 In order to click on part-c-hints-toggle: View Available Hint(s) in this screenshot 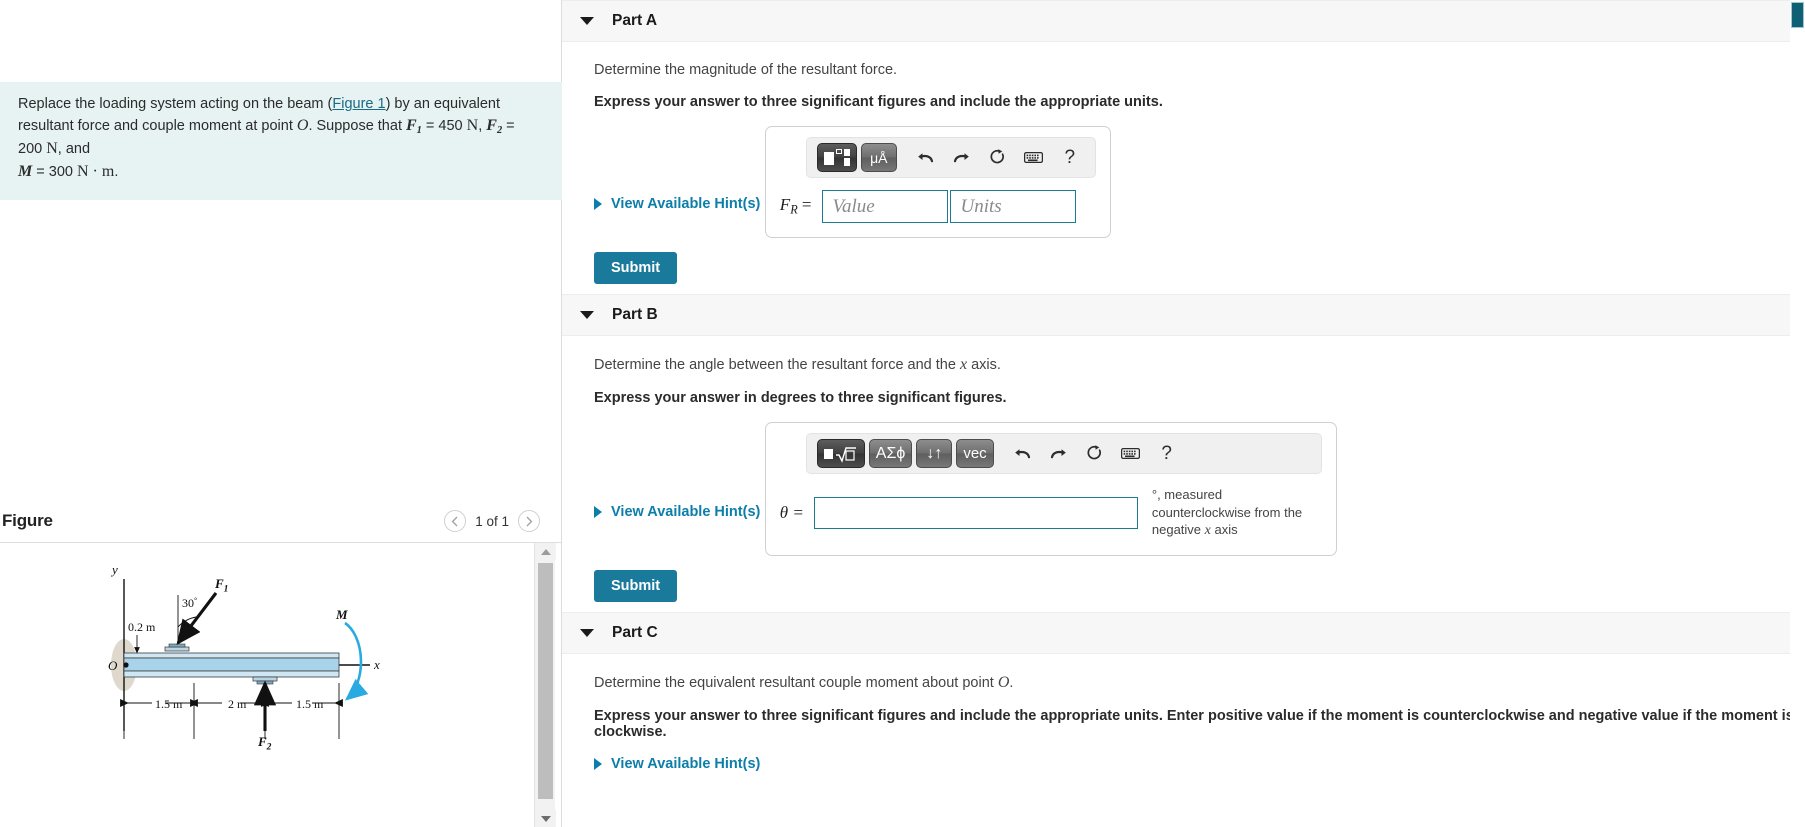, I will do `click(677, 764)`.